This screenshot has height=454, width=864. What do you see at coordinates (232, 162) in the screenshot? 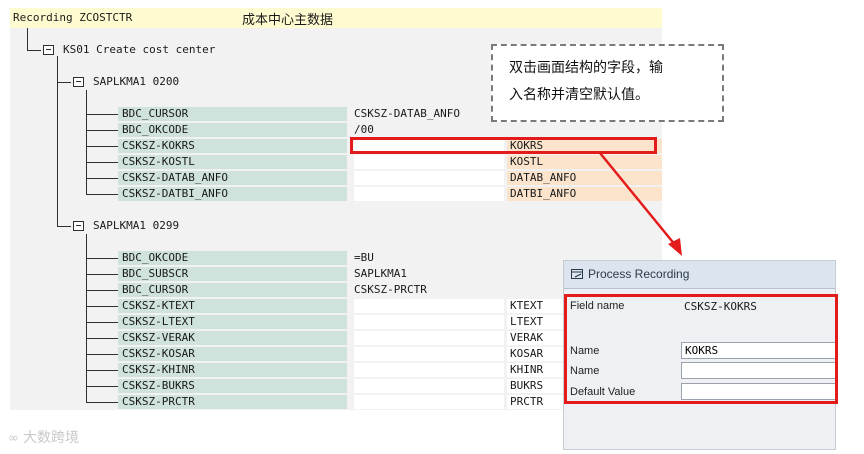
I see `field-name: CSKSZ-KOSTL` at bounding box center [232, 162].